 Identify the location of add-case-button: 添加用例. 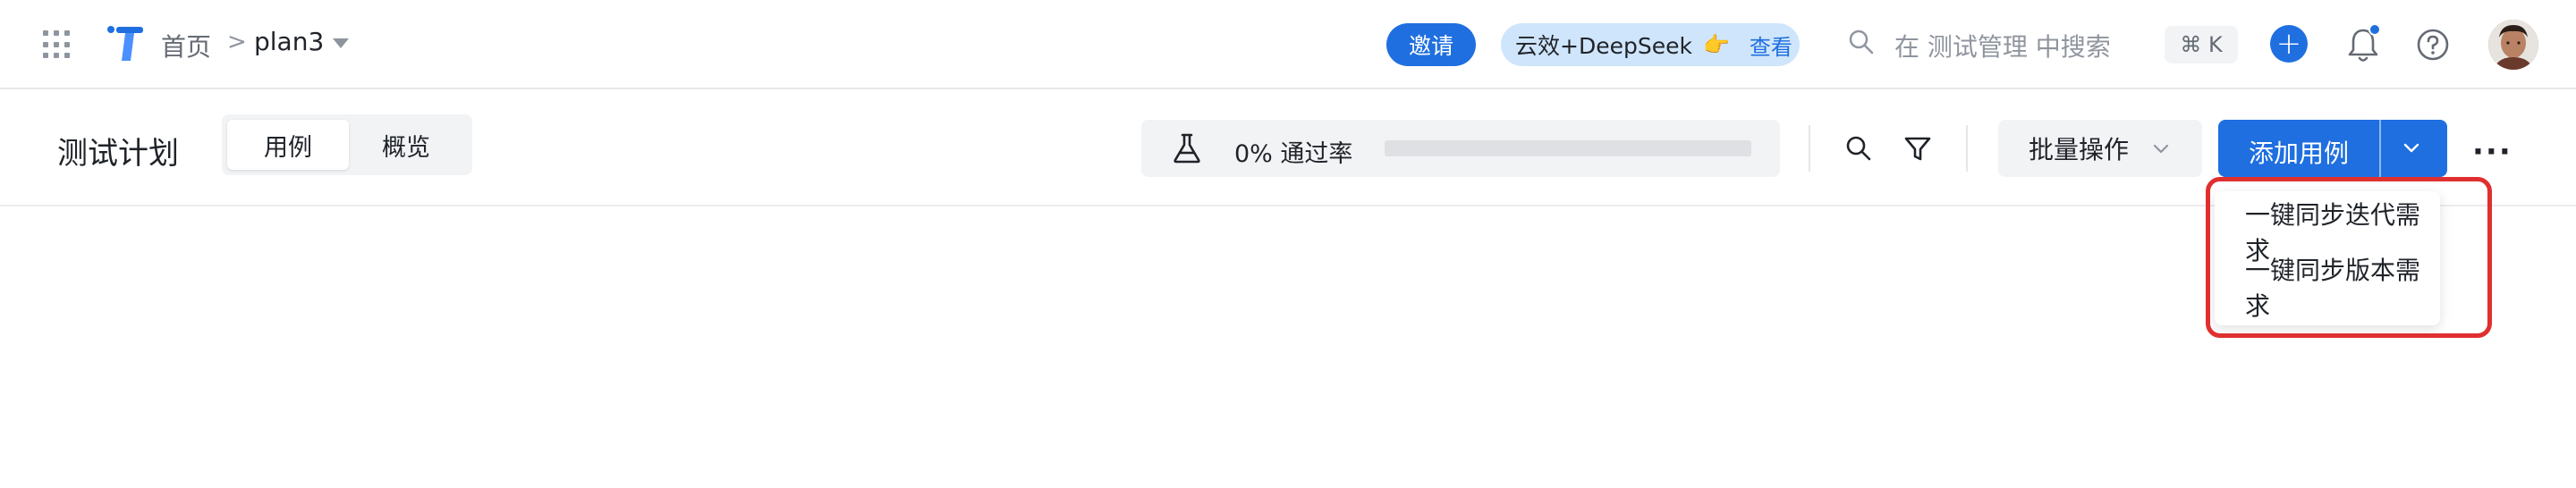
(2332, 149).